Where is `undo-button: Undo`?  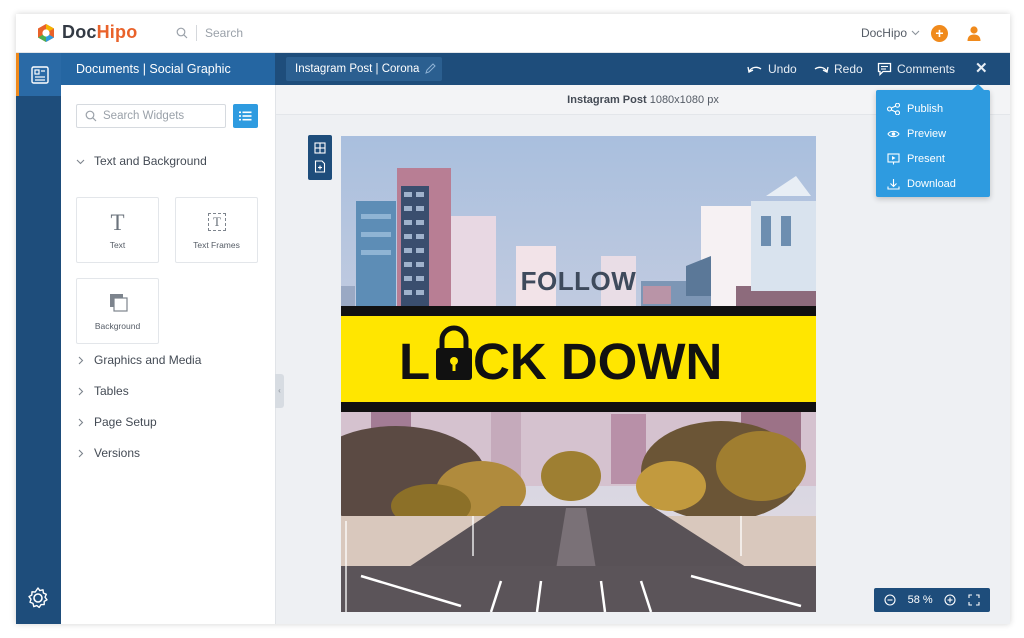
undo-button: Undo is located at coordinates (772, 69).